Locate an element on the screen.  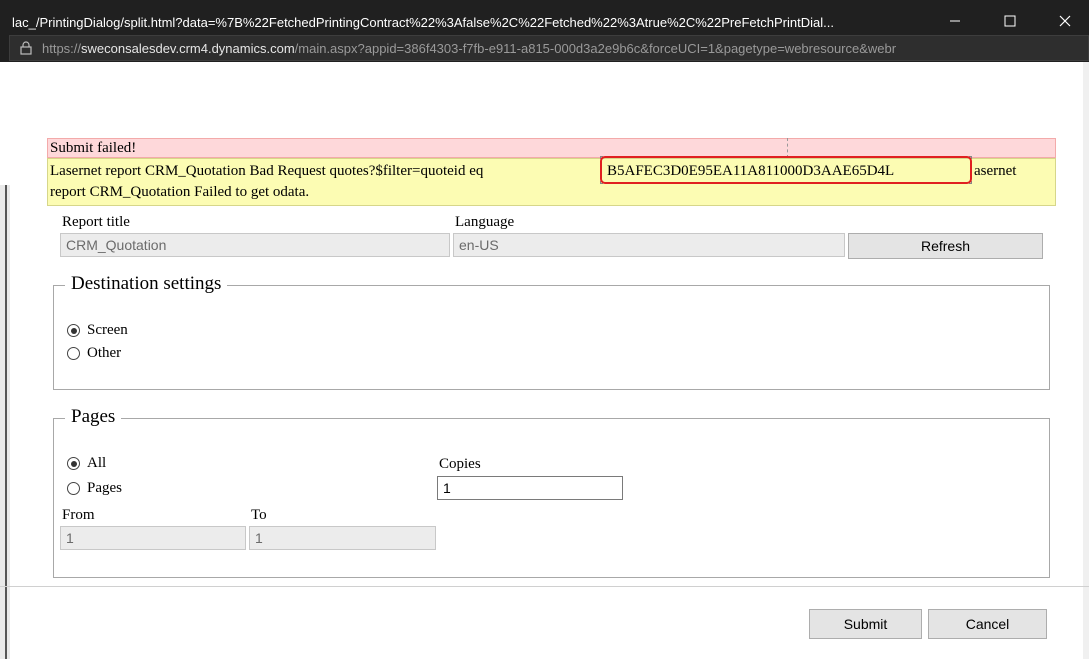
radio-pages-label: Pages is located at coordinates (104, 488).